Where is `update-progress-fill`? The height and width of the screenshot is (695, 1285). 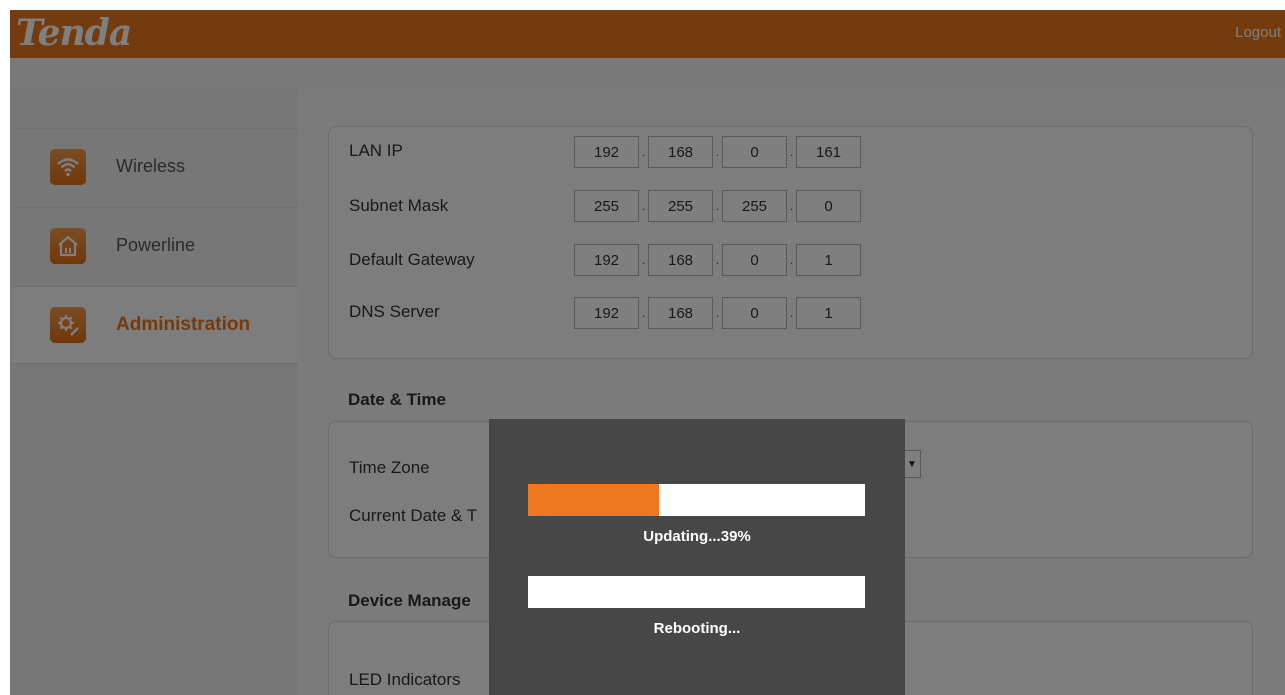 update-progress-fill is located at coordinates (594, 500).